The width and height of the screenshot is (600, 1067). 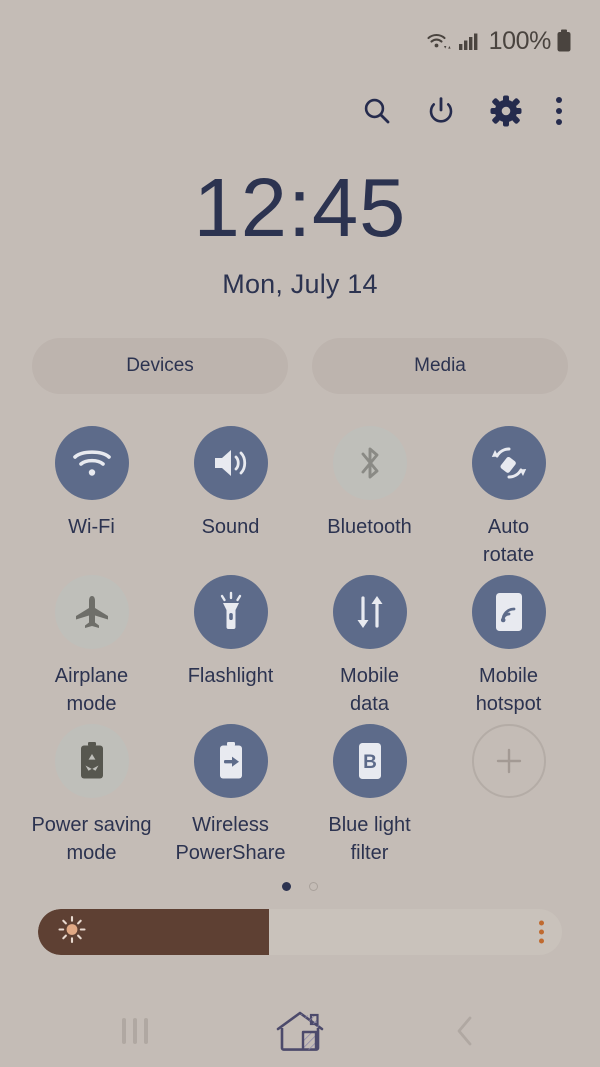 I want to click on toggle-wifi: Wi-Fi, so click(x=91, y=494).